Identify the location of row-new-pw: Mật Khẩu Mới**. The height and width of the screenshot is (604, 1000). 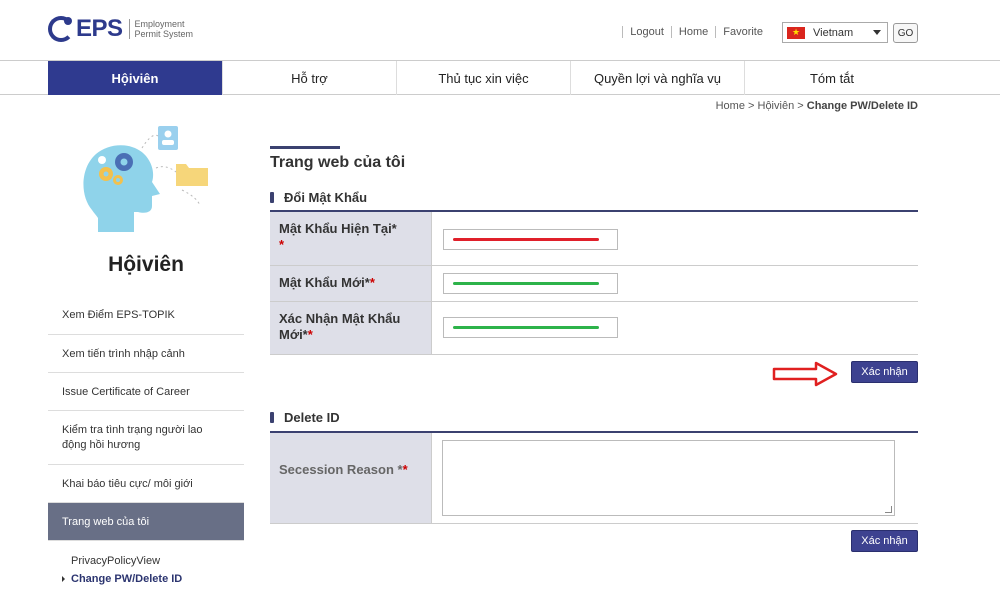
(594, 284).